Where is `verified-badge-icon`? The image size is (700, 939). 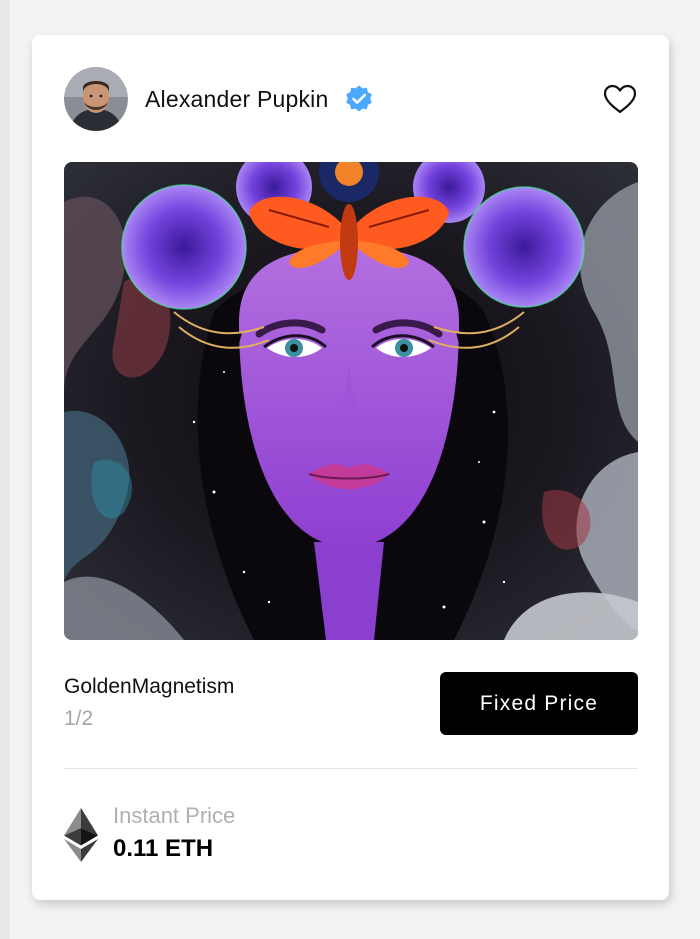
verified-badge-icon is located at coordinates (359, 99).